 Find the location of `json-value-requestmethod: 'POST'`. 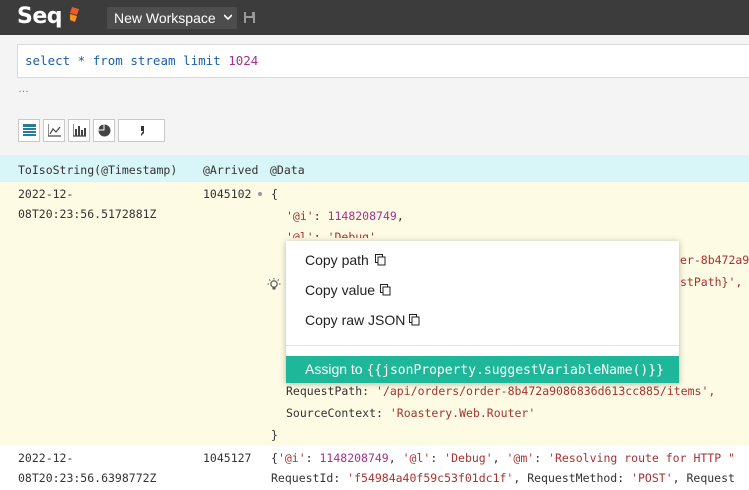

json-value-requestmethod: 'POST' is located at coordinates (652, 478).